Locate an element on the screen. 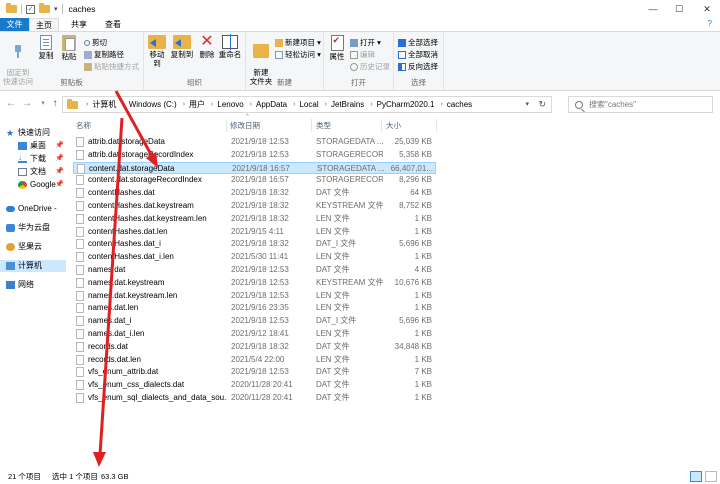 The width and height of the screenshot is (720, 484). edit-button: 编辑 is located at coordinates (362, 54).